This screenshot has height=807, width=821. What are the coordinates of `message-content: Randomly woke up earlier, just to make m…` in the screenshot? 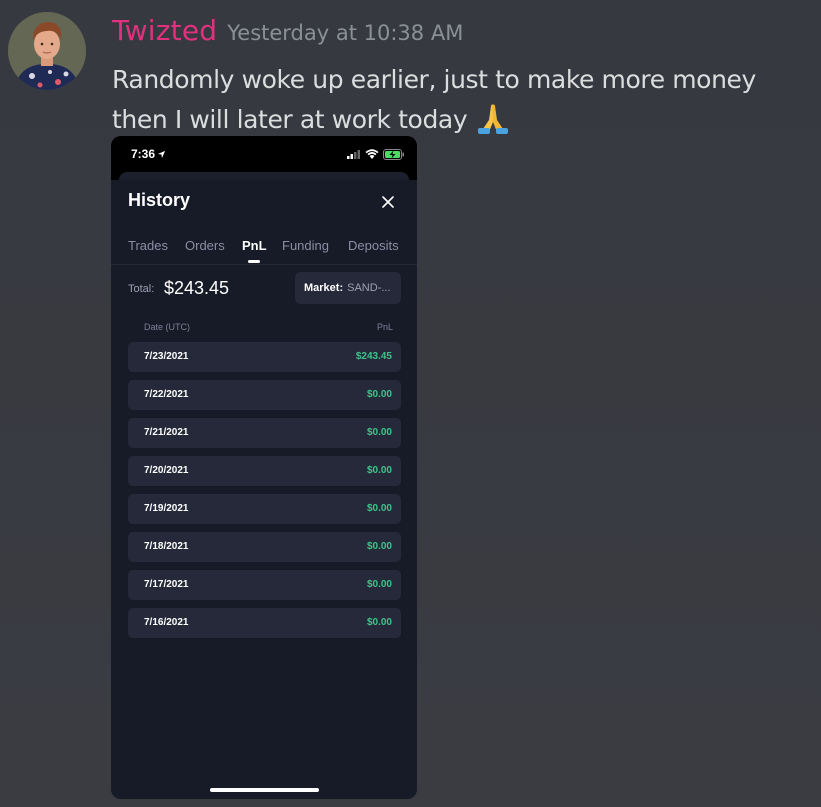 It's located at (464, 100).